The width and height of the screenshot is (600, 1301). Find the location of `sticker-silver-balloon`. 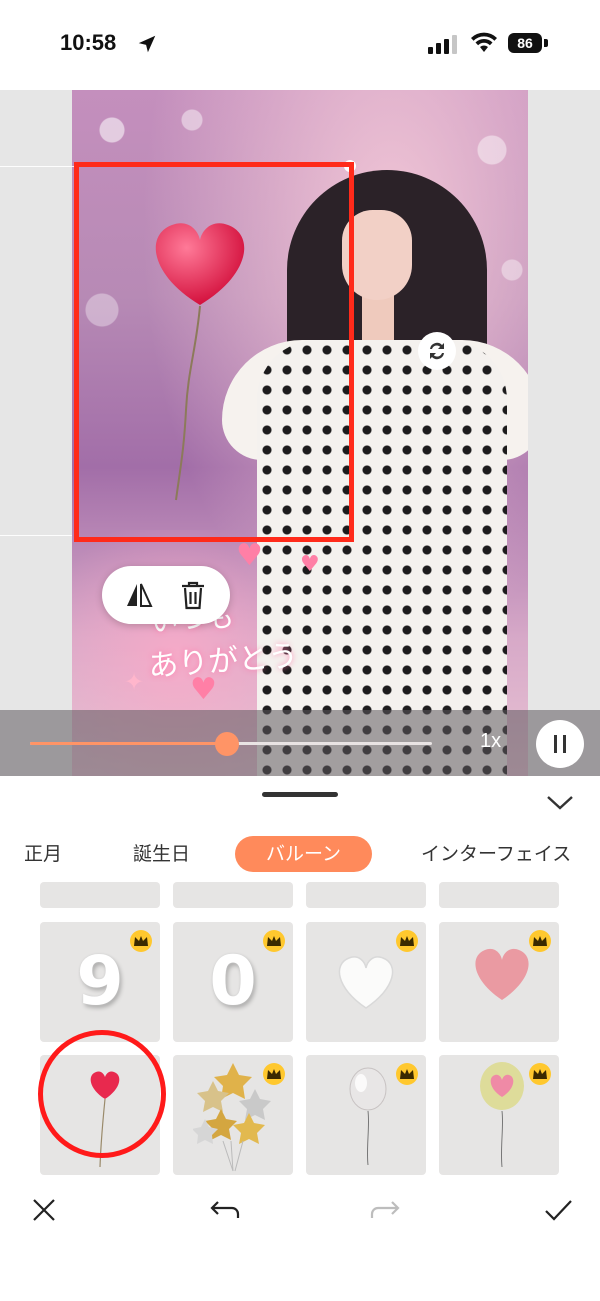

sticker-silver-balloon is located at coordinates (366, 1115).